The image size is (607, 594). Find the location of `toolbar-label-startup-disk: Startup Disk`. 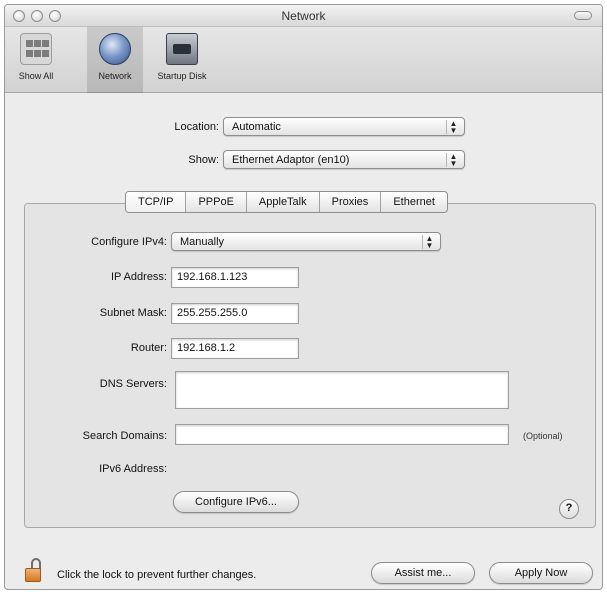

toolbar-label-startup-disk: Startup Disk is located at coordinates (182, 76).